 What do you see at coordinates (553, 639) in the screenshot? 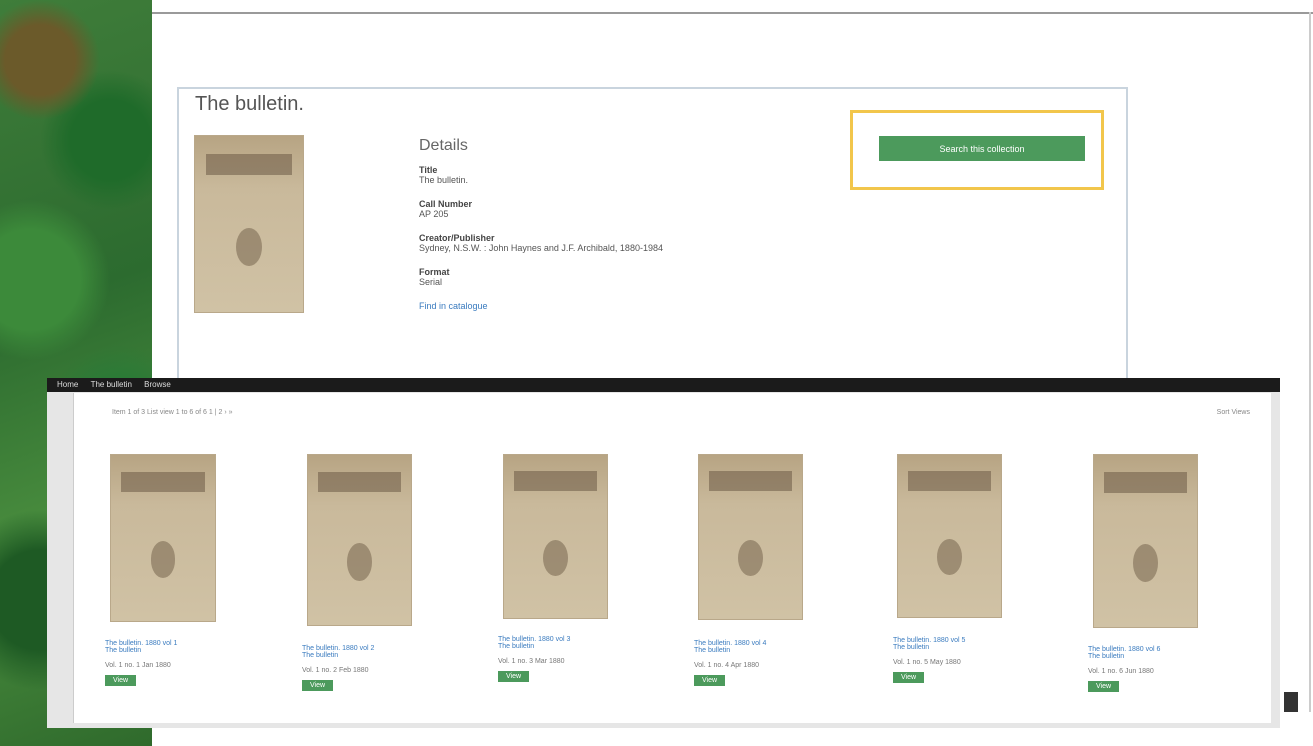
I see `issue-title-link: The bulletin. 1880 vol 3` at bounding box center [553, 639].